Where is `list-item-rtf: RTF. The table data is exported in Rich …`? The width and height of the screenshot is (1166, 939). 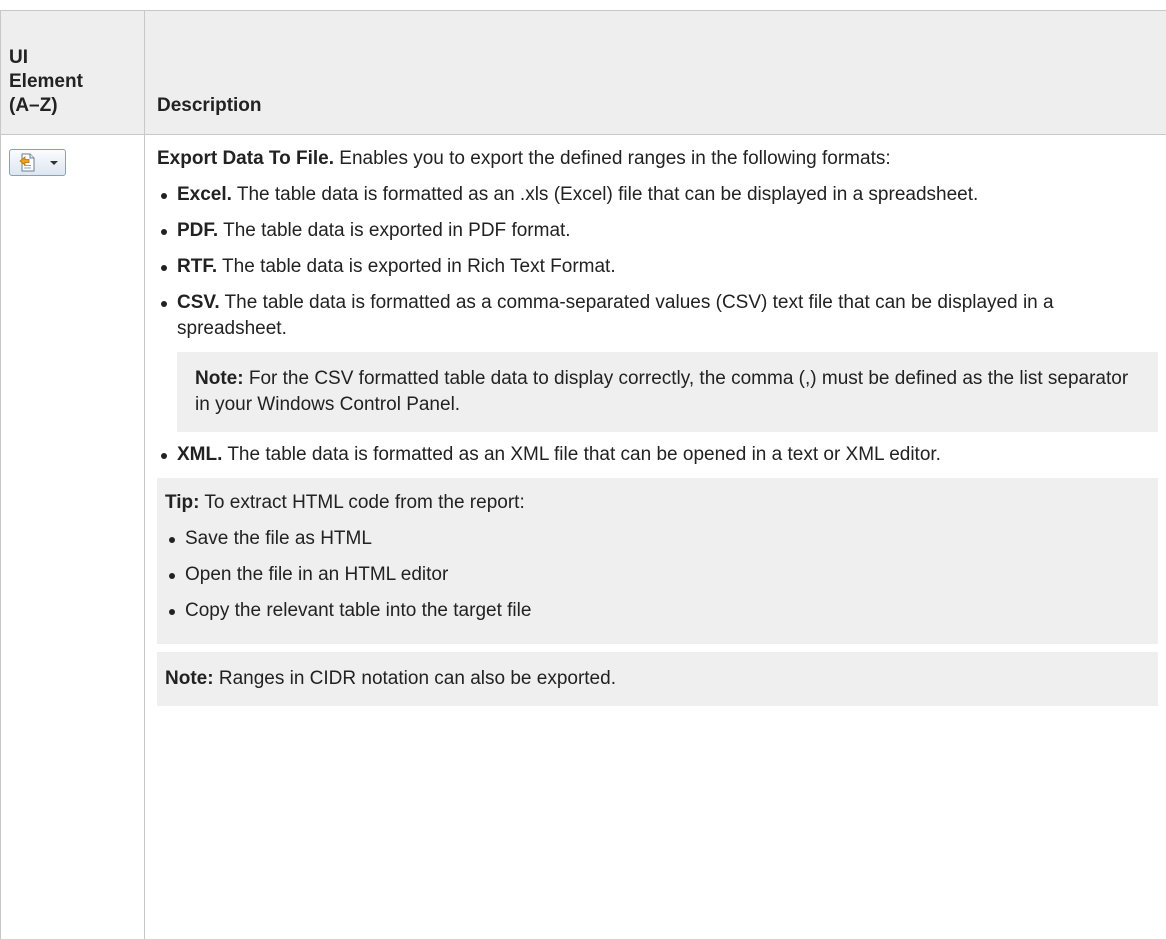 list-item-rtf: RTF. The table data is exported in Rich … is located at coordinates (657, 267).